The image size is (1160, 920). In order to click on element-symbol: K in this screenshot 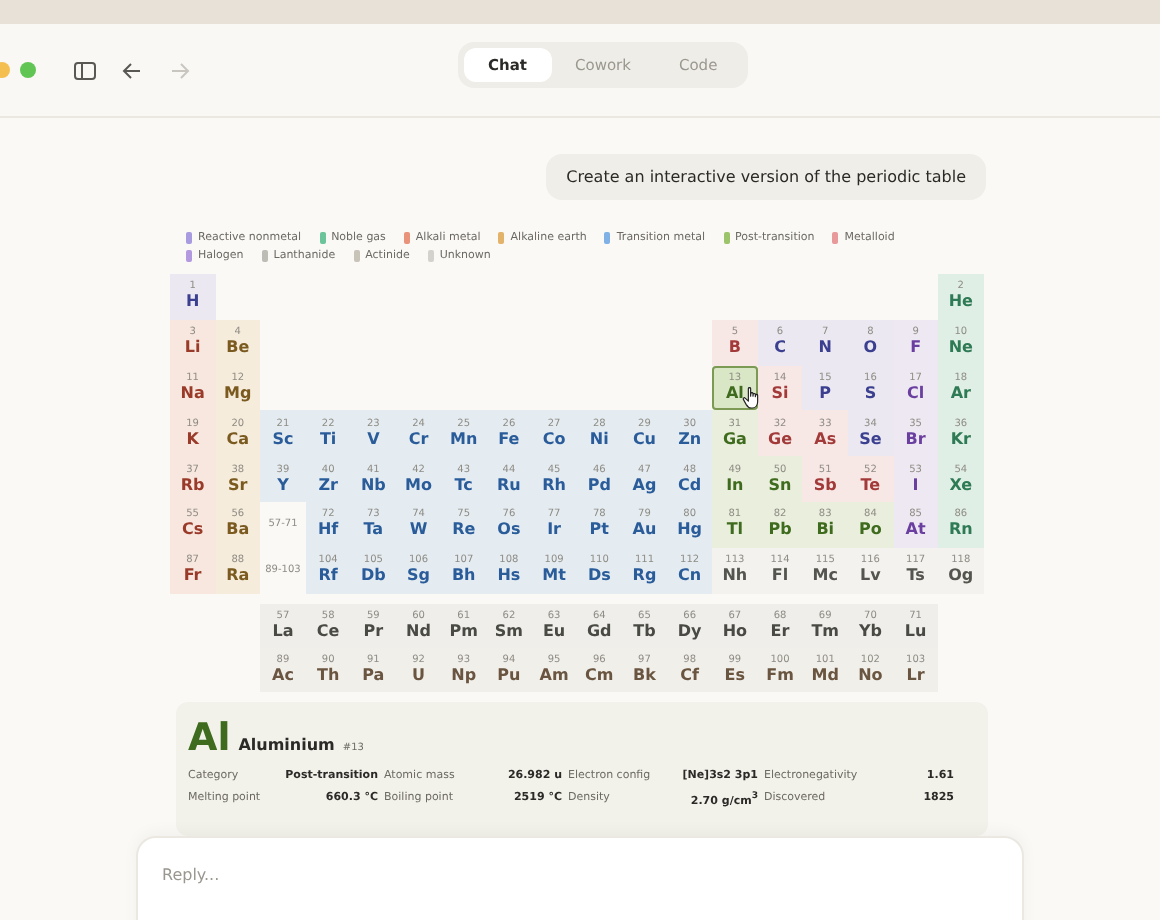, I will do `click(192, 439)`.